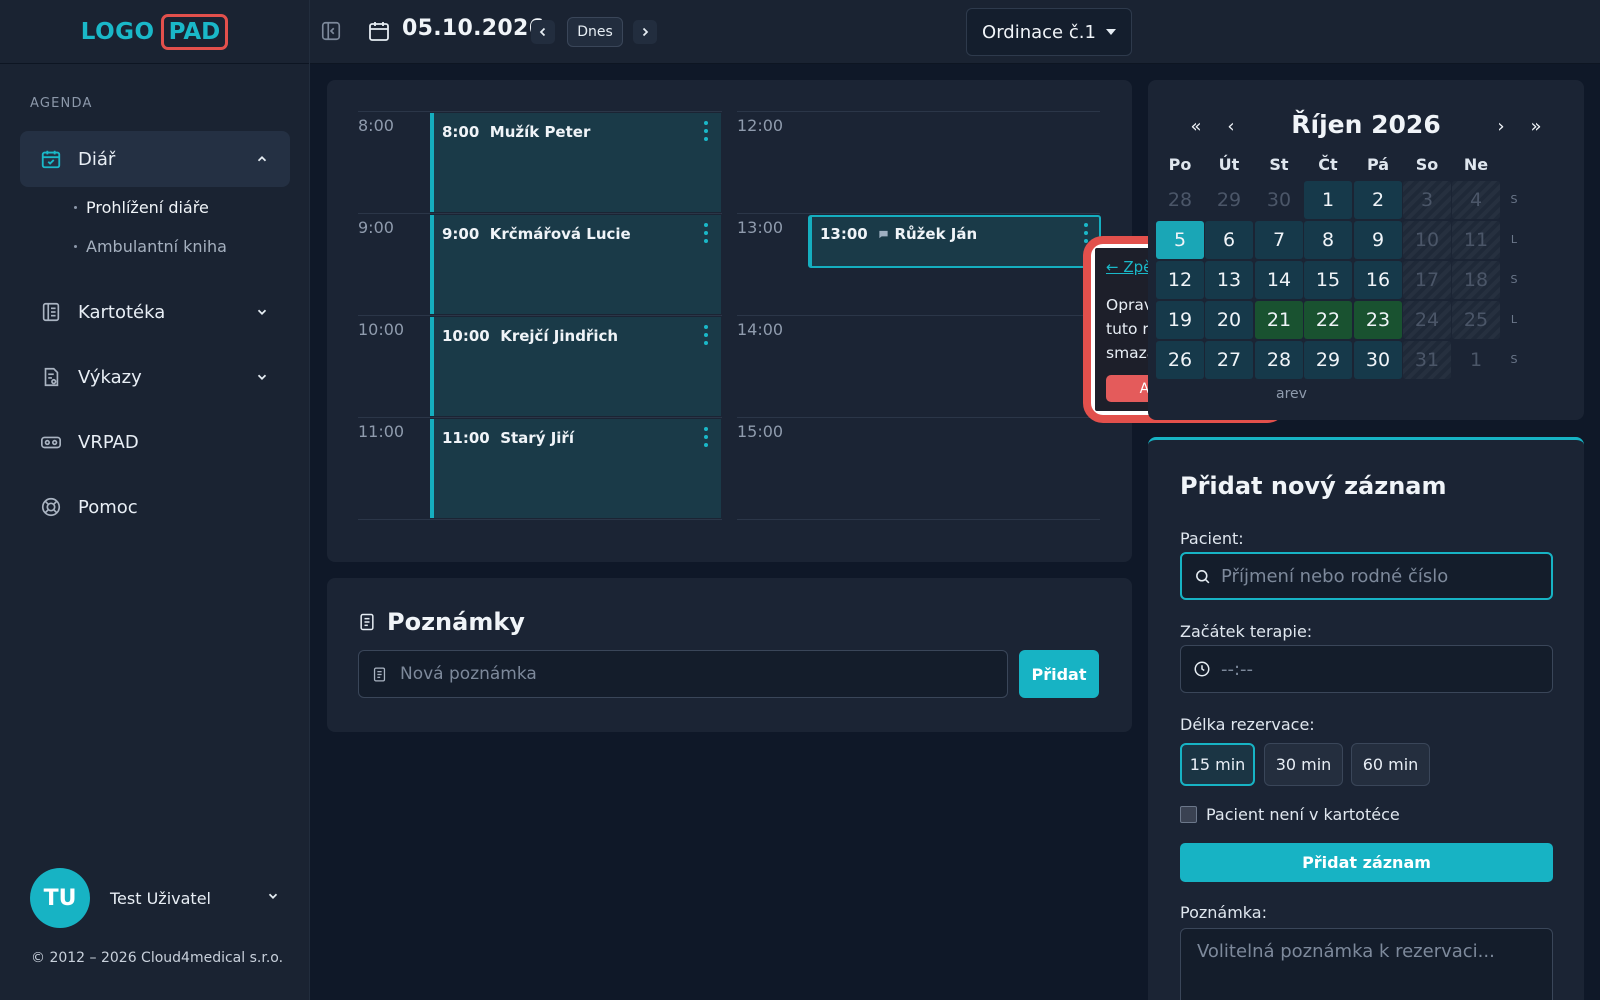  I want to click on calendar-day: 31, so click(1427, 360).